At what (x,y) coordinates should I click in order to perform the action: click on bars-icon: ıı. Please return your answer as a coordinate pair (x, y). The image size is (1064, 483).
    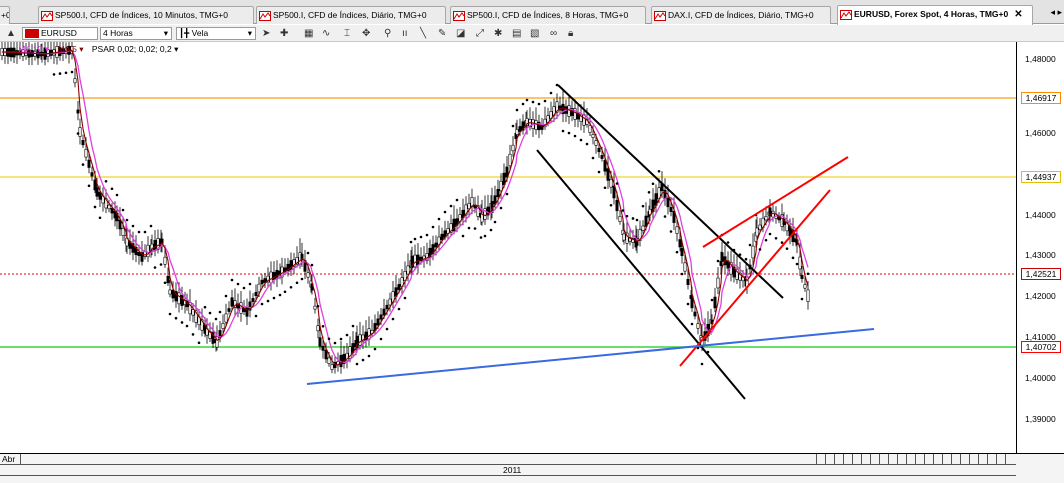
    Looking at the image, I should click on (405, 33).